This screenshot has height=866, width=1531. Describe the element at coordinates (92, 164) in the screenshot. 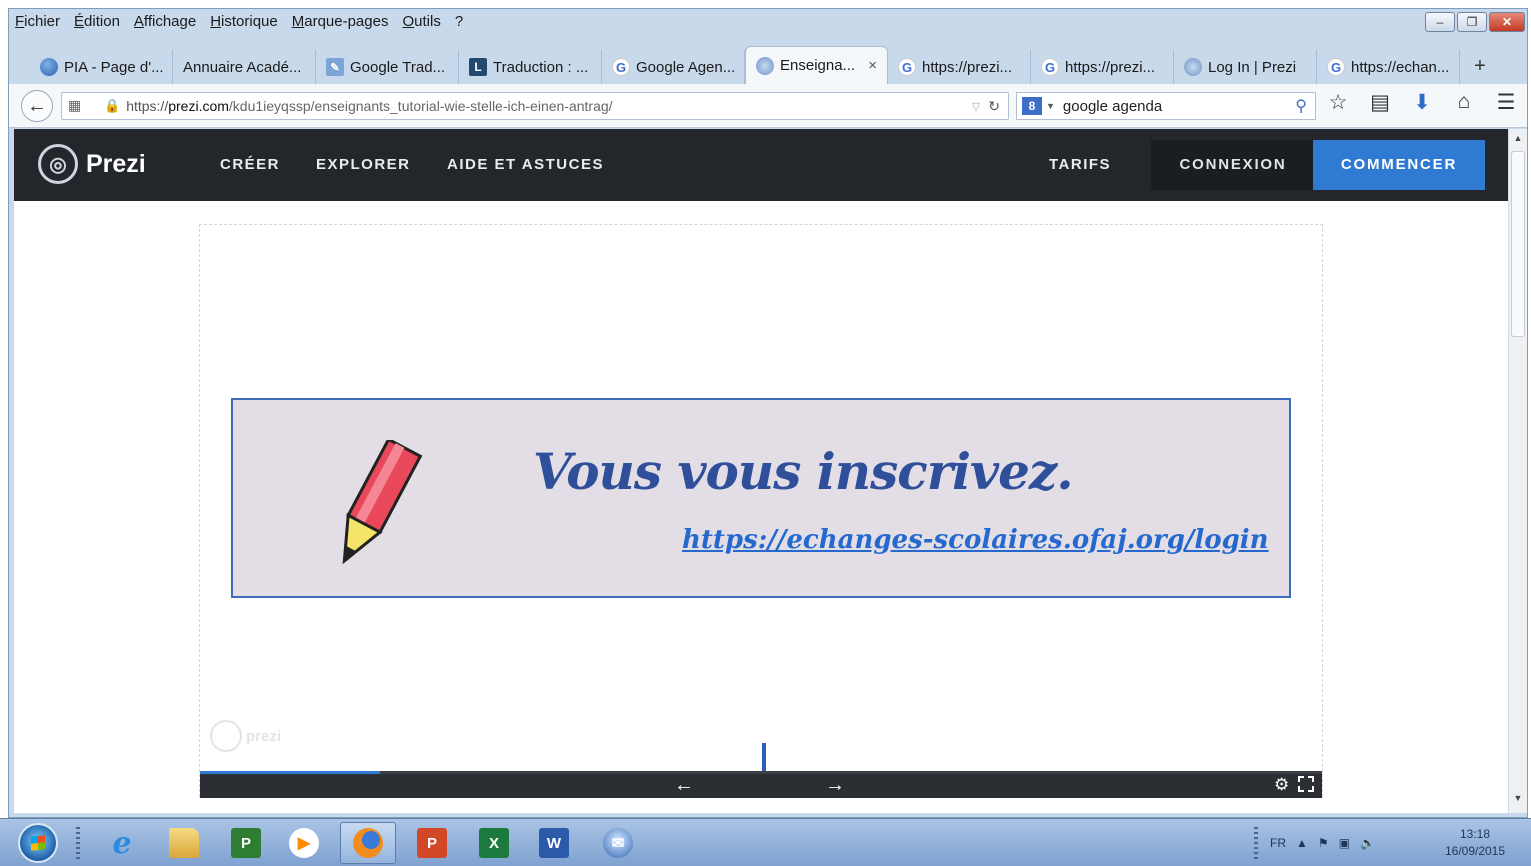

I see `prezi-logo: ◎ Prezi` at that location.